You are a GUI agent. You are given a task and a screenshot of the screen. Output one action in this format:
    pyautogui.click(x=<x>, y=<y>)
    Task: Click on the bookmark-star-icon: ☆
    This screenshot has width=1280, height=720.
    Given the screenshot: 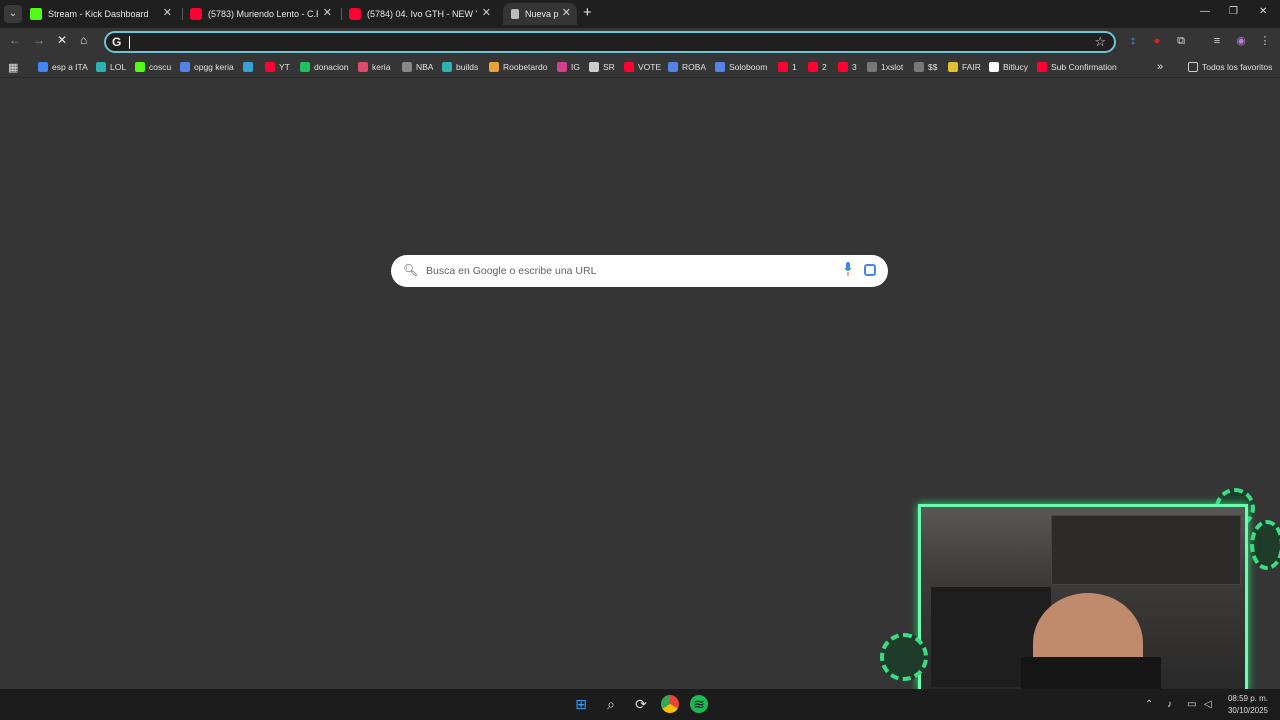 What is the action you would take?
    pyautogui.click(x=1100, y=42)
    